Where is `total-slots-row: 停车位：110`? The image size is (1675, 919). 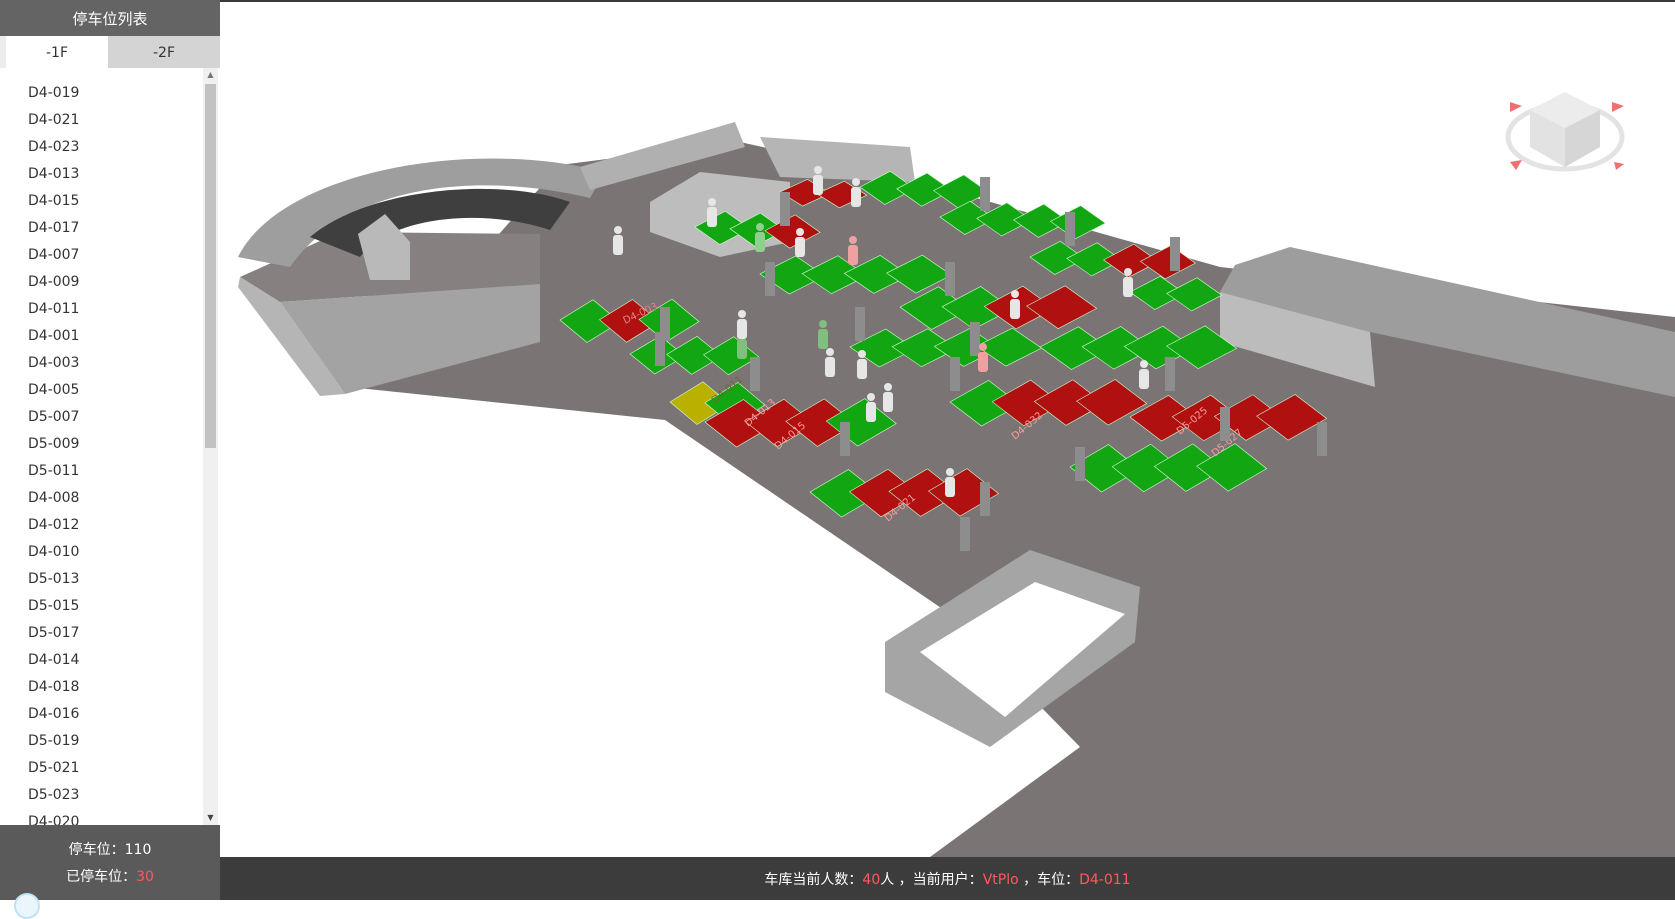
total-slots-row: 停车位：110 is located at coordinates (110, 850).